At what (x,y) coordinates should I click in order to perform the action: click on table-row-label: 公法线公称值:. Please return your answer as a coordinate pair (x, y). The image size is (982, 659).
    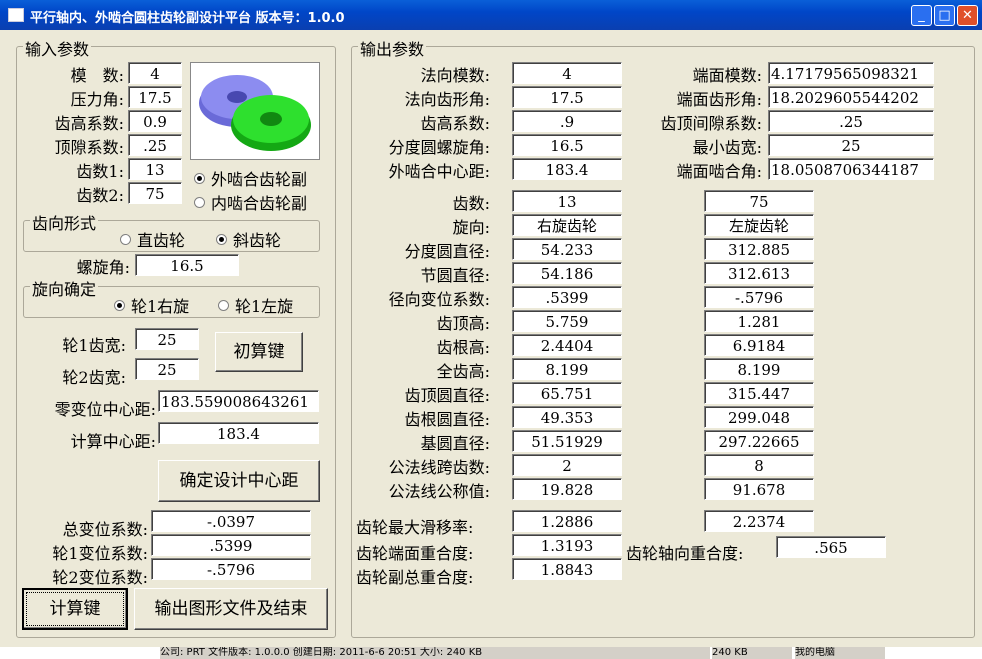
    Looking at the image, I should click on (439, 491).